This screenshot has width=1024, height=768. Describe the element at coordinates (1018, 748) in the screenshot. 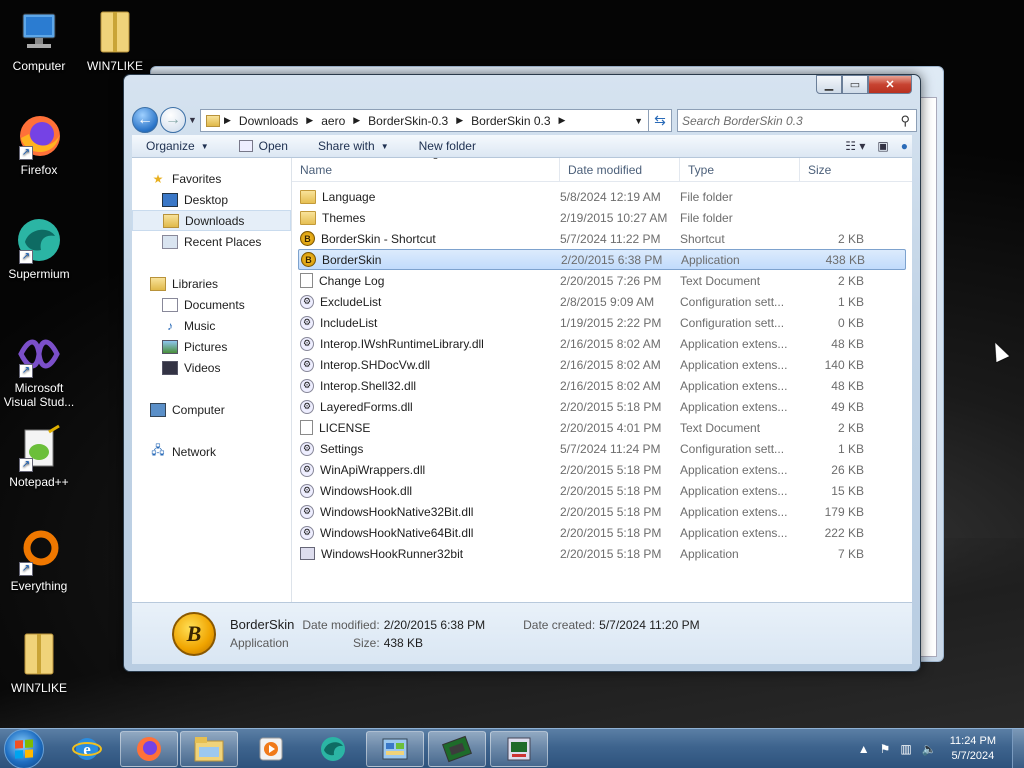

I see `show-desktop-button` at that location.